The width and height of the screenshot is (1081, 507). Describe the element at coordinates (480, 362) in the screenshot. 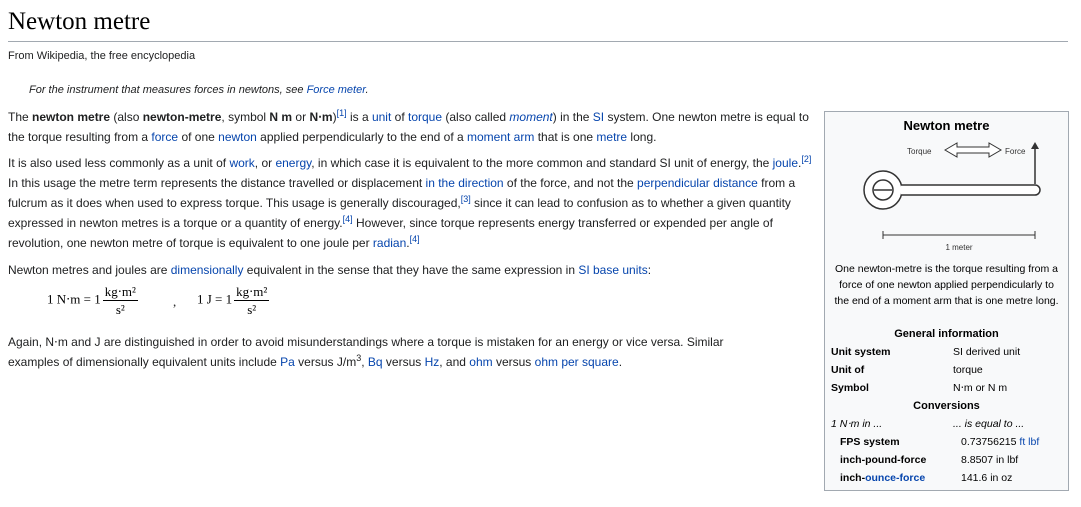

I see `ohm-link: ohm` at that location.